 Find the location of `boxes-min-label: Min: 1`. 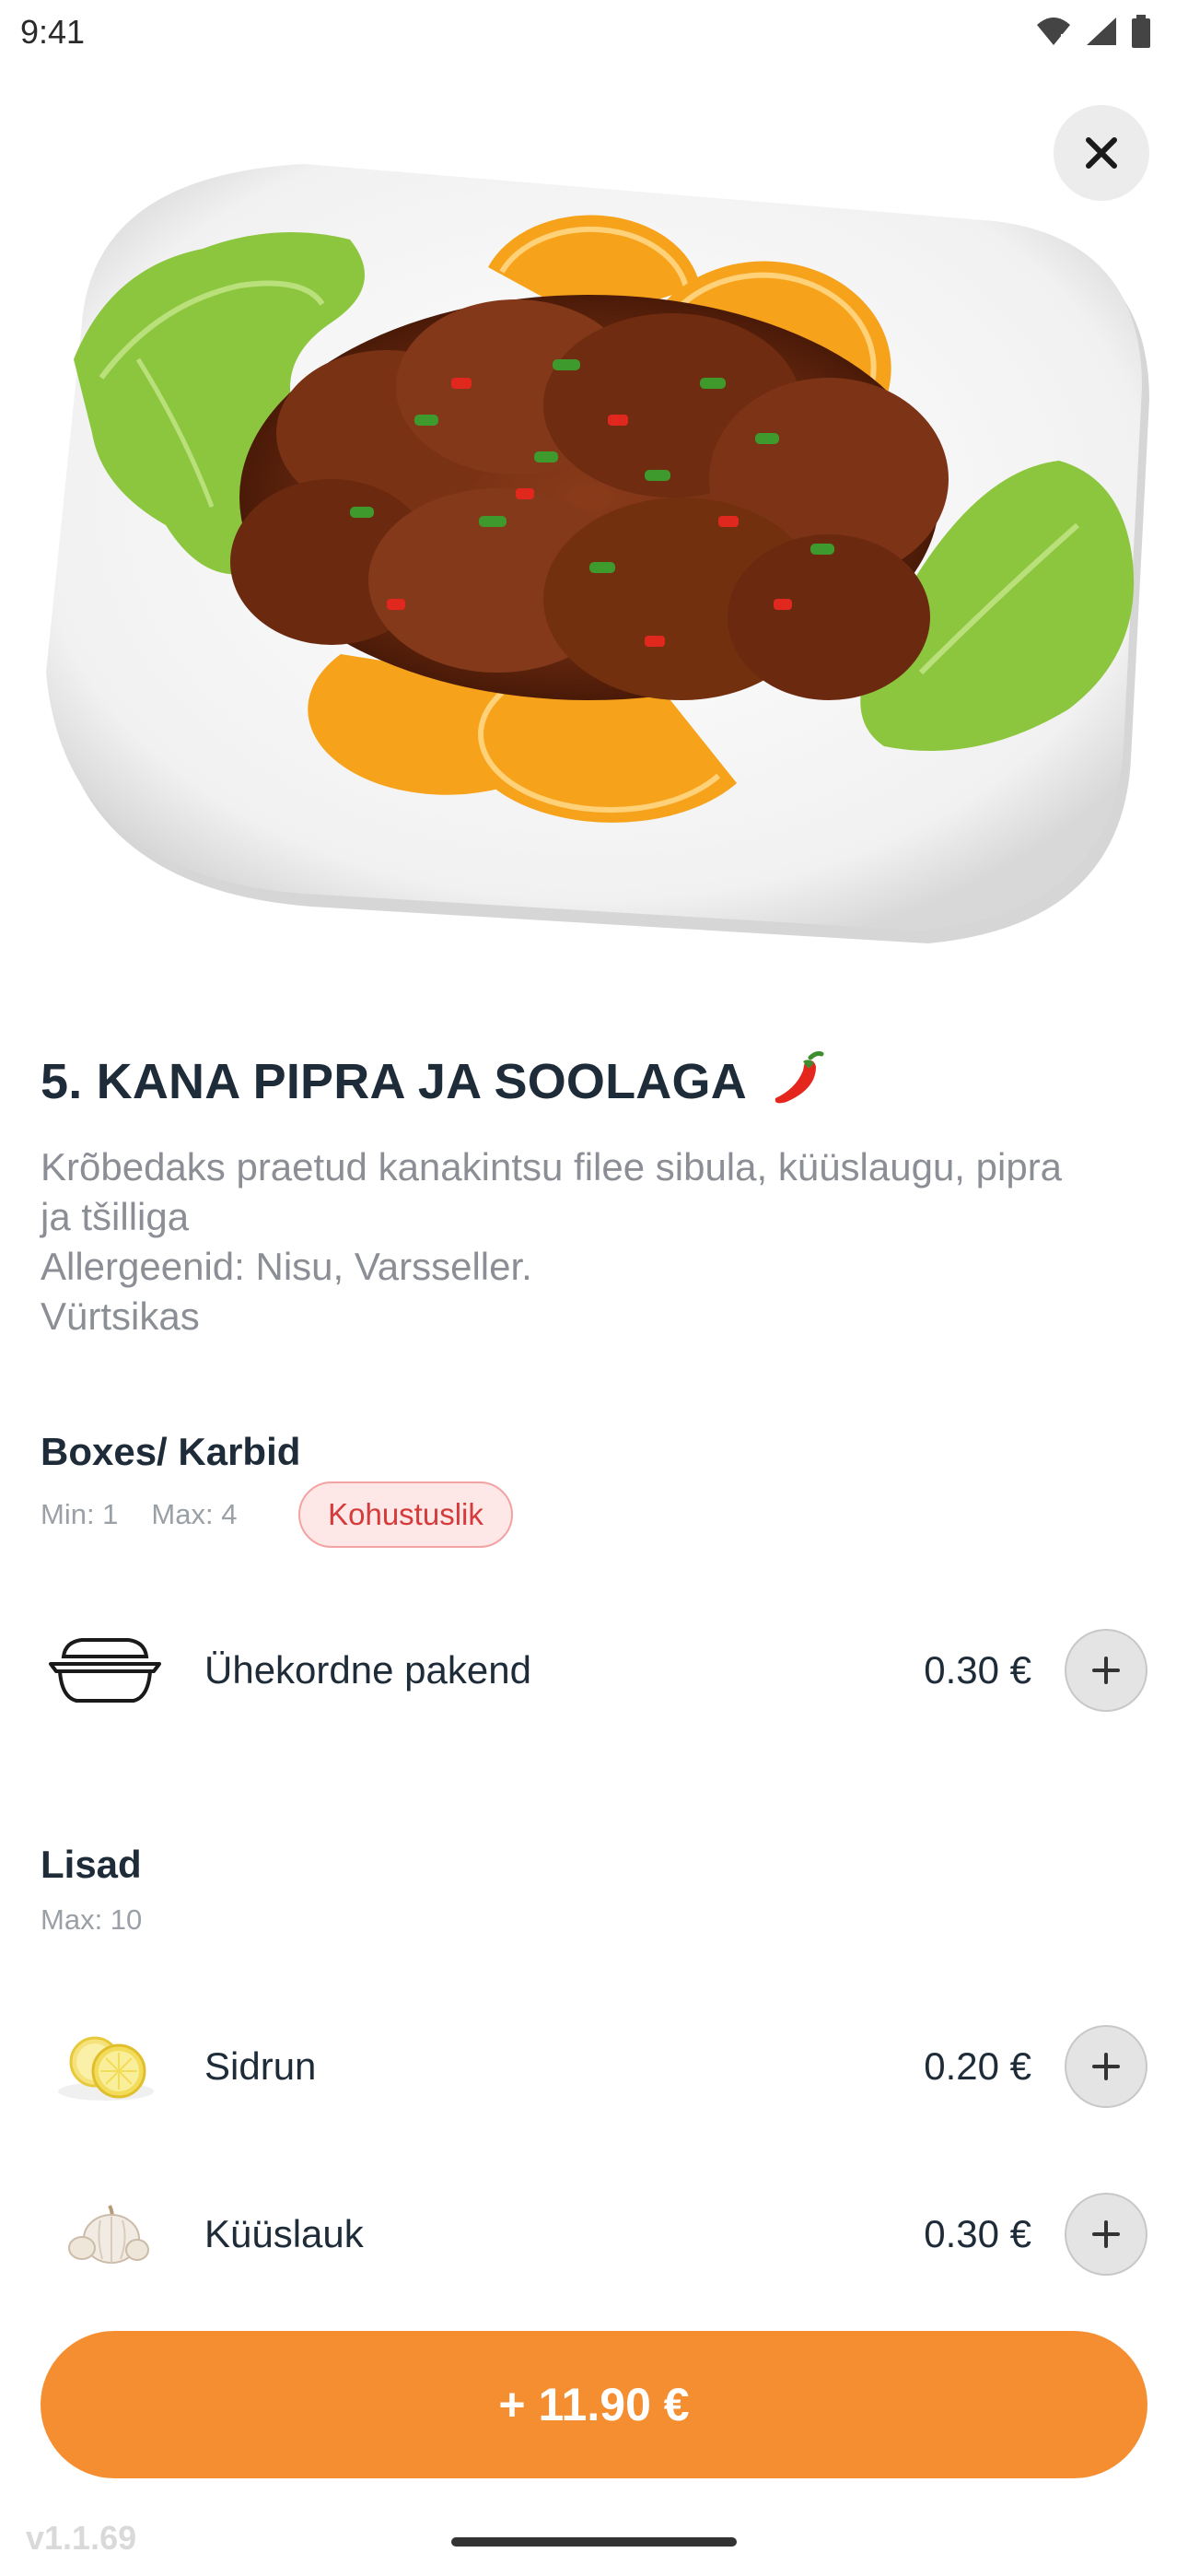

boxes-min-label: Min: 1 is located at coordinates (80, 1514).